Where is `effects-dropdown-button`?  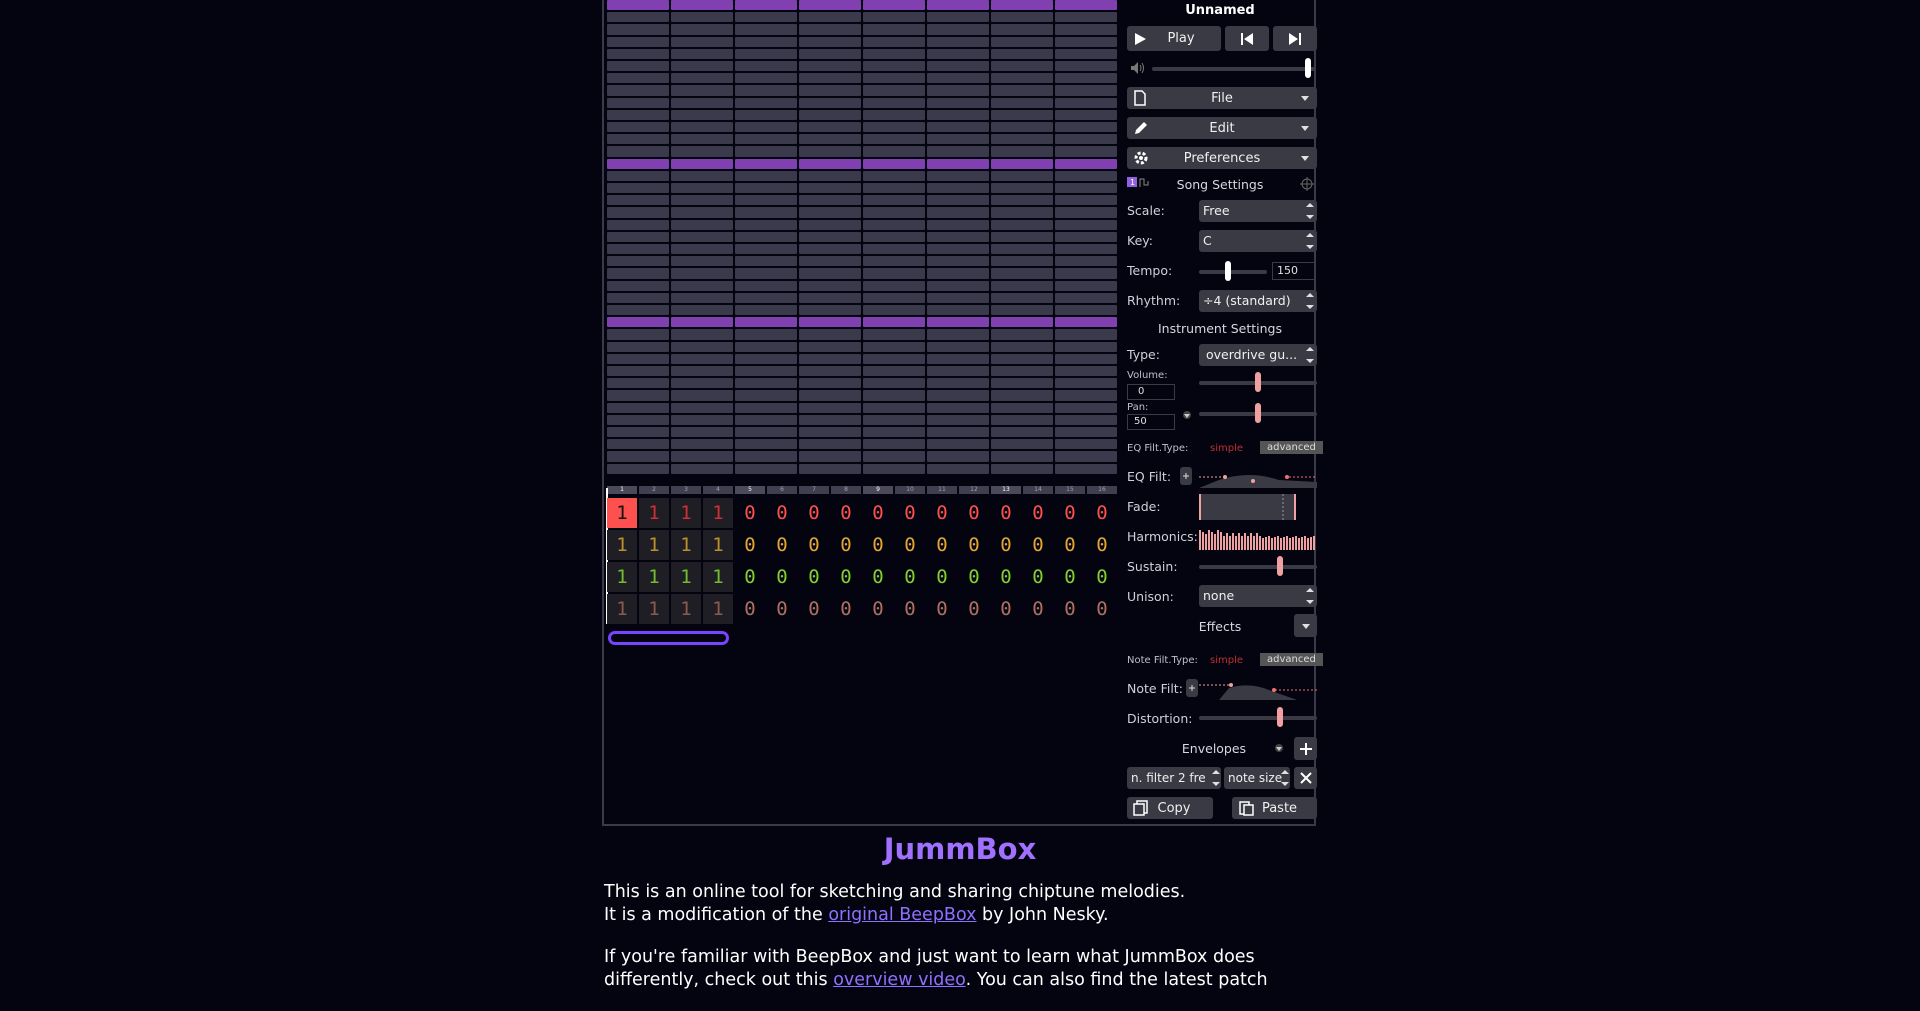
effects-dropdown-button is located at coordinates (1305, 625).